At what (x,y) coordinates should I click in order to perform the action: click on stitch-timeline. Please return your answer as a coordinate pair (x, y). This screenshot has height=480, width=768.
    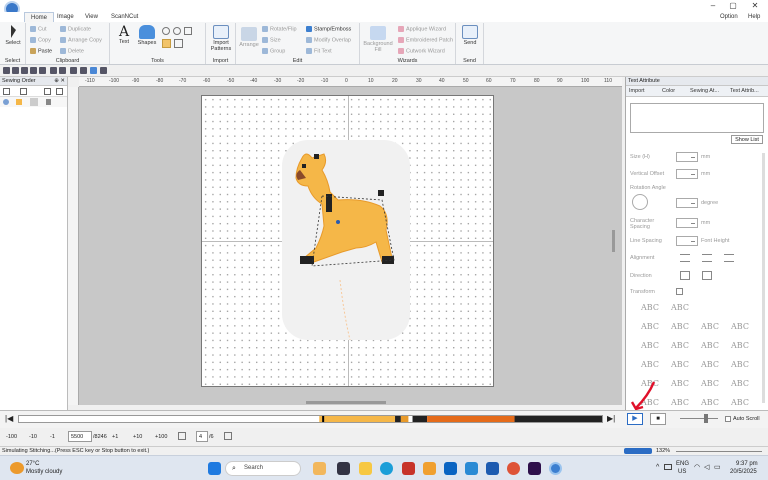
    Looking at the image, I should click on (310, 419).